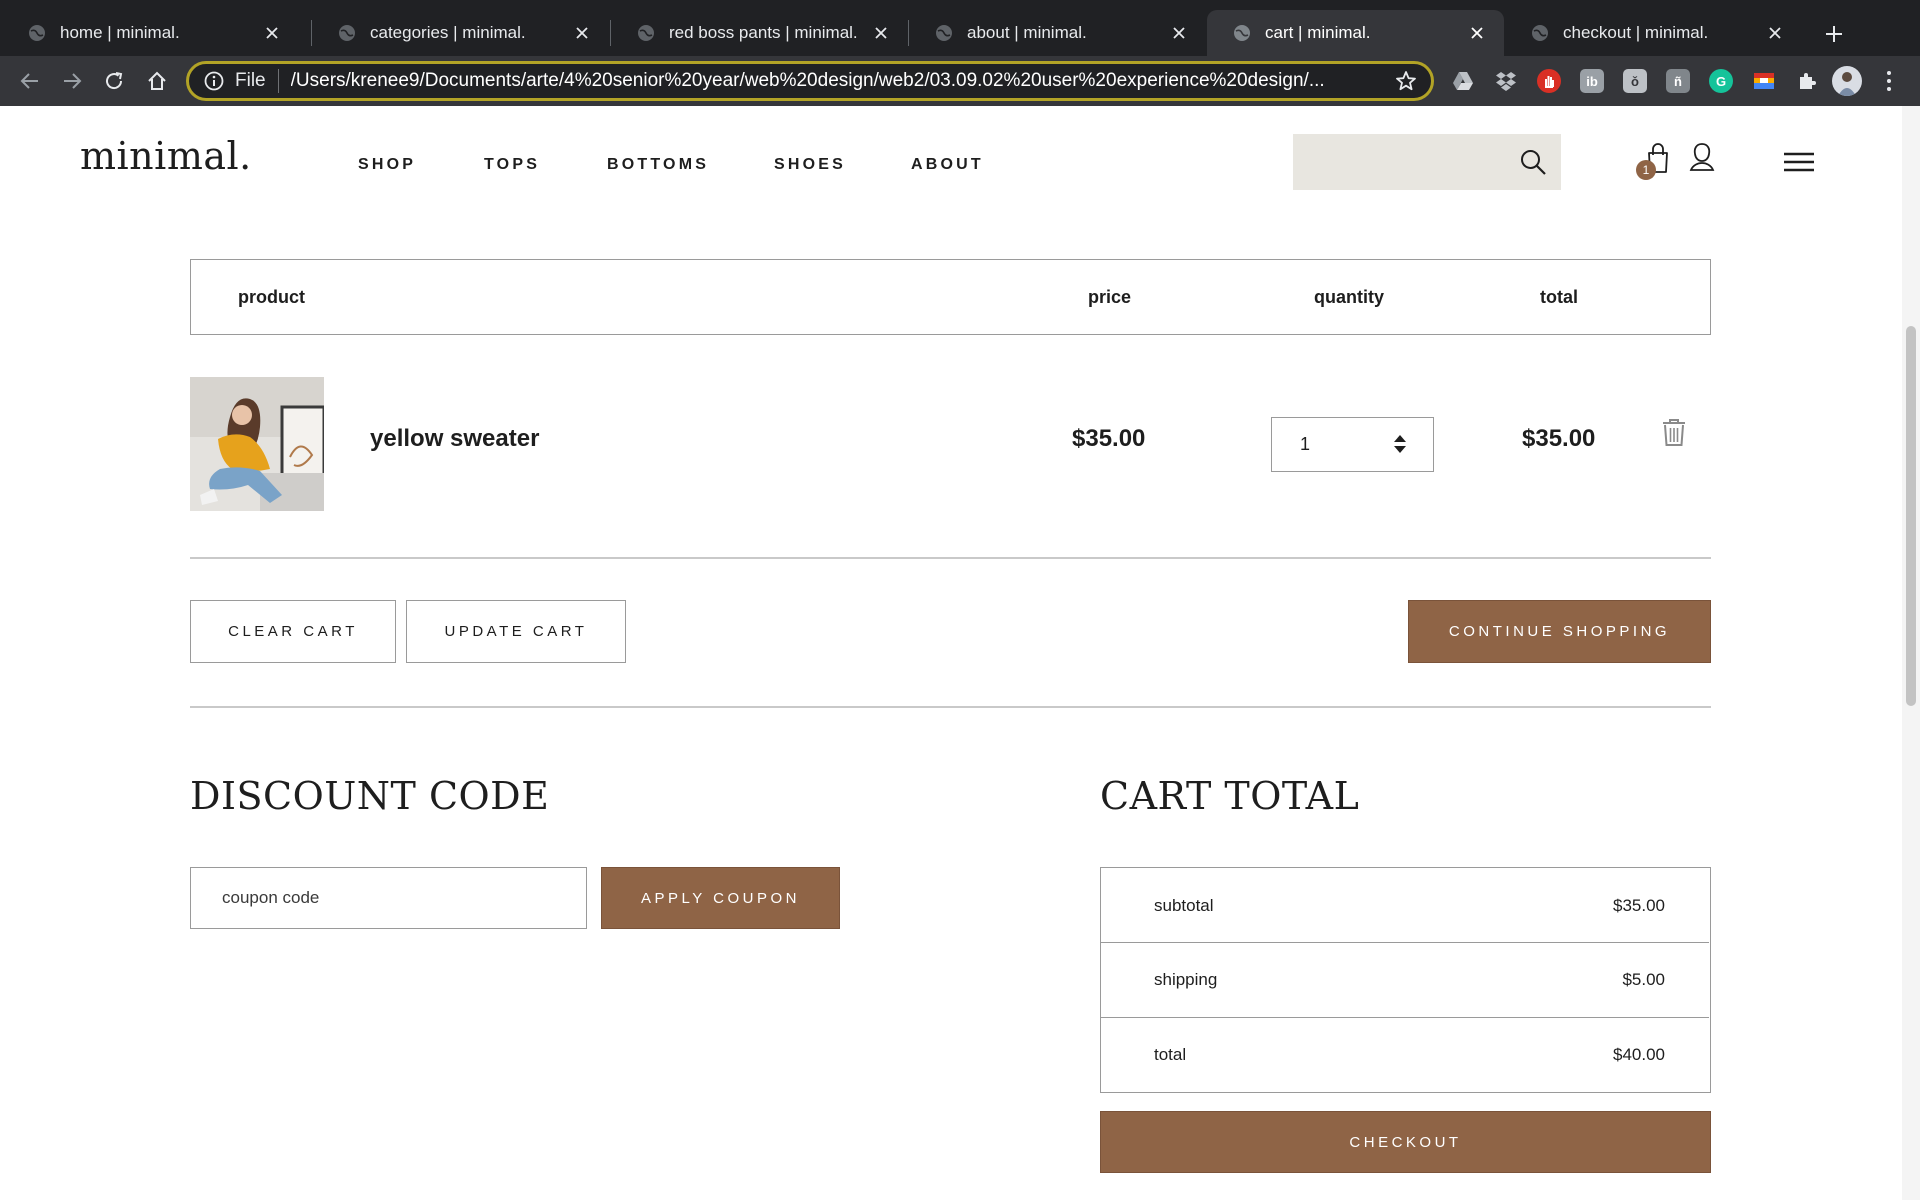 The height and width of the screenshot is (1200, 1920). I want to click on coupon-input, so click(388, 898).